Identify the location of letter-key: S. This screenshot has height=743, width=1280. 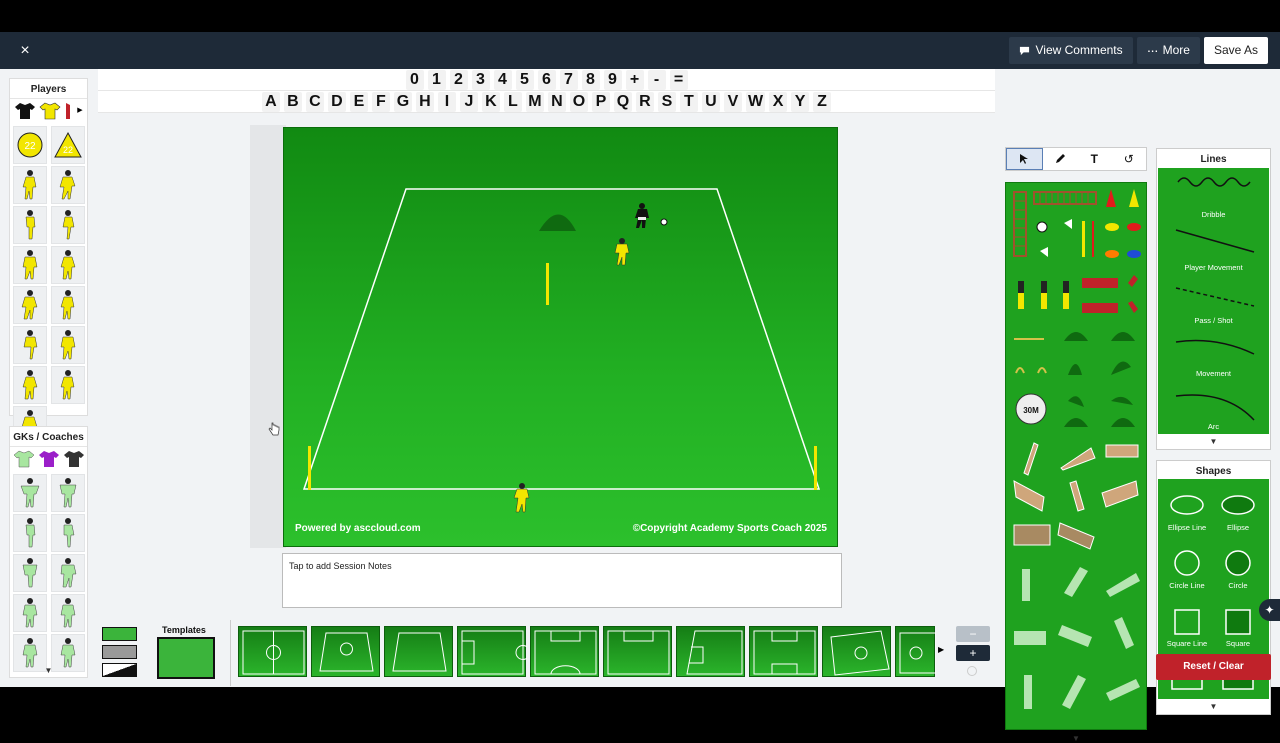
(666, 101).